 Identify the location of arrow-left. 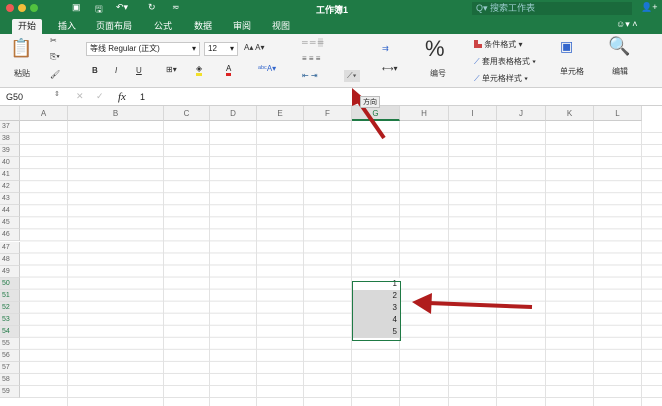
(480, 305).